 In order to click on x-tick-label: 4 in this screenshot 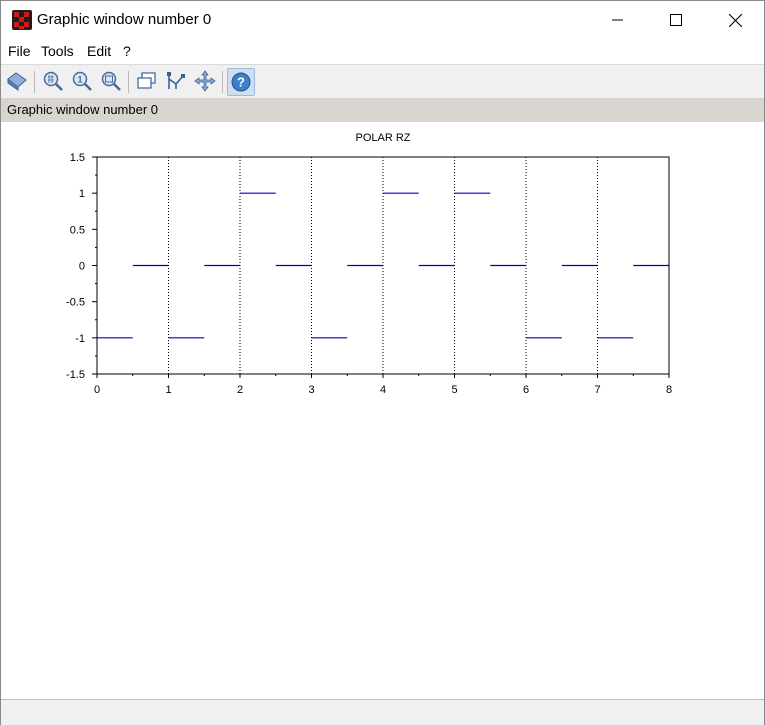, I will do `click(383, 390)`.